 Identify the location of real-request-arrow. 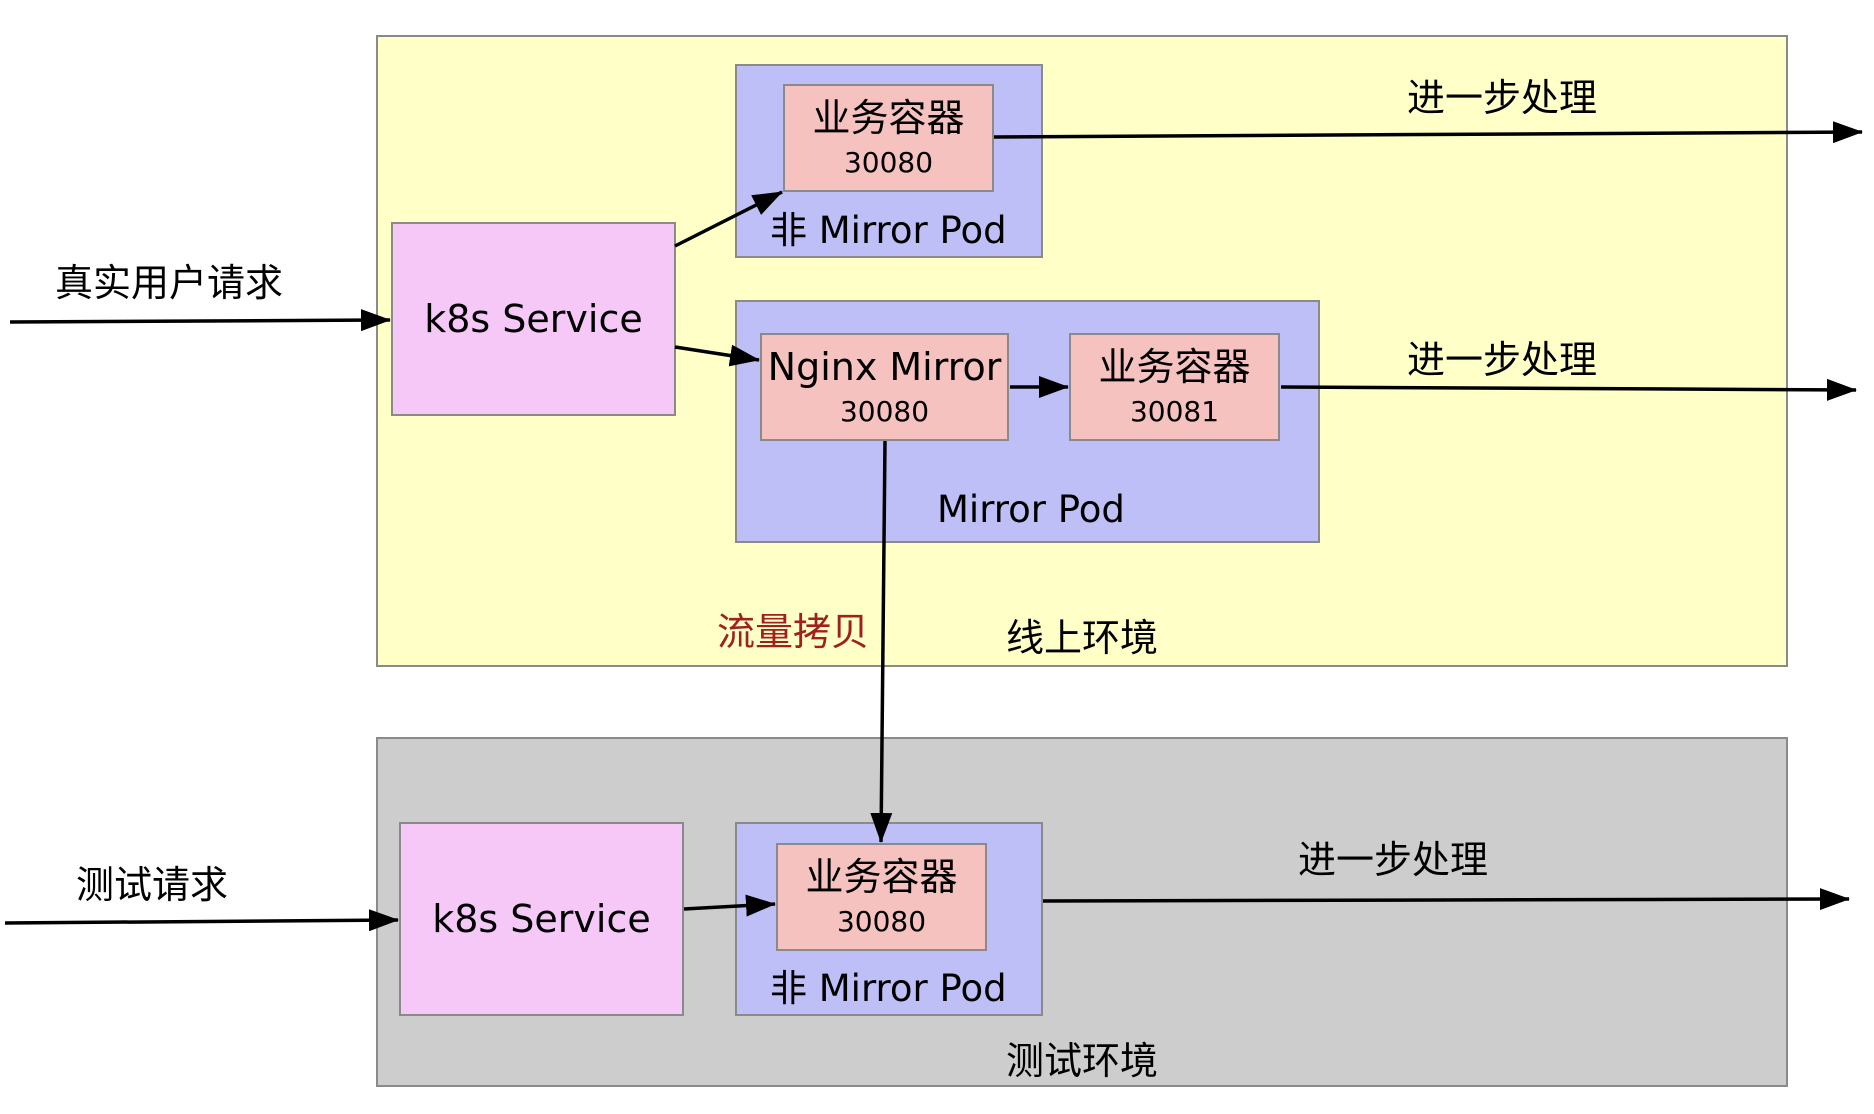
(200, 320).